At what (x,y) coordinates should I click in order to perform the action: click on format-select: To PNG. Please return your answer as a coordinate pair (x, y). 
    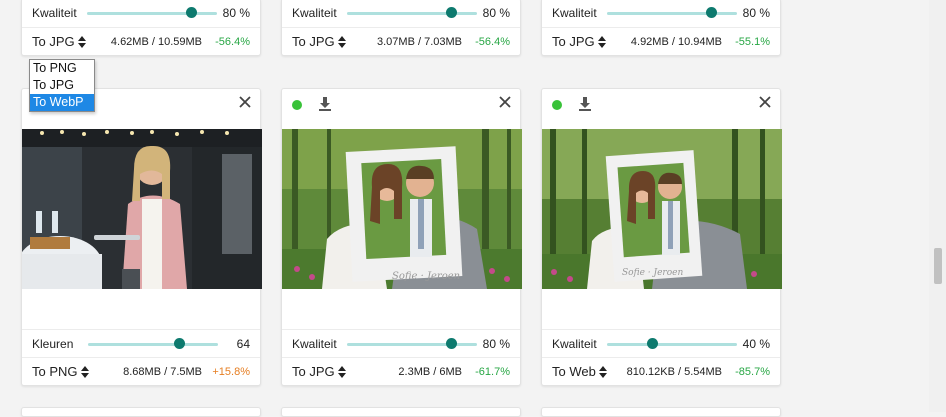
    Looking at the image, I should click on (65, 371).